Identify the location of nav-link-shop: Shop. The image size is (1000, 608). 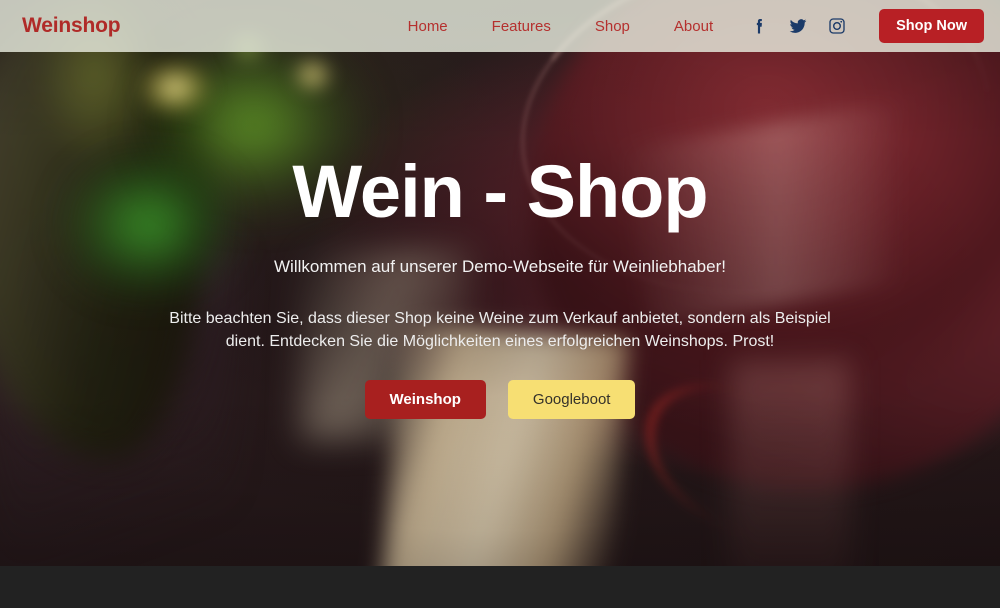
(612, 26).